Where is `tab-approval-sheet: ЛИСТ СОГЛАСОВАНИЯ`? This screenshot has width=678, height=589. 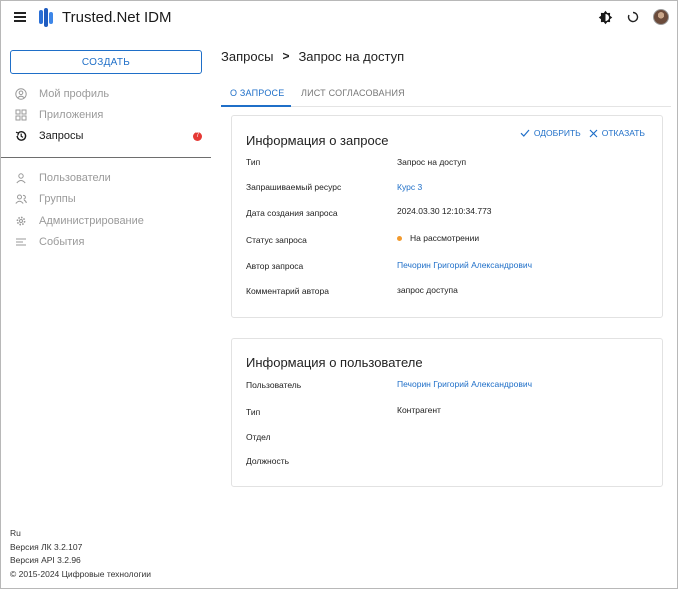
tab-approval-sheet: ЛИСТ СОГЛАСОВАНИЯ is located at coordinates (353, 93).